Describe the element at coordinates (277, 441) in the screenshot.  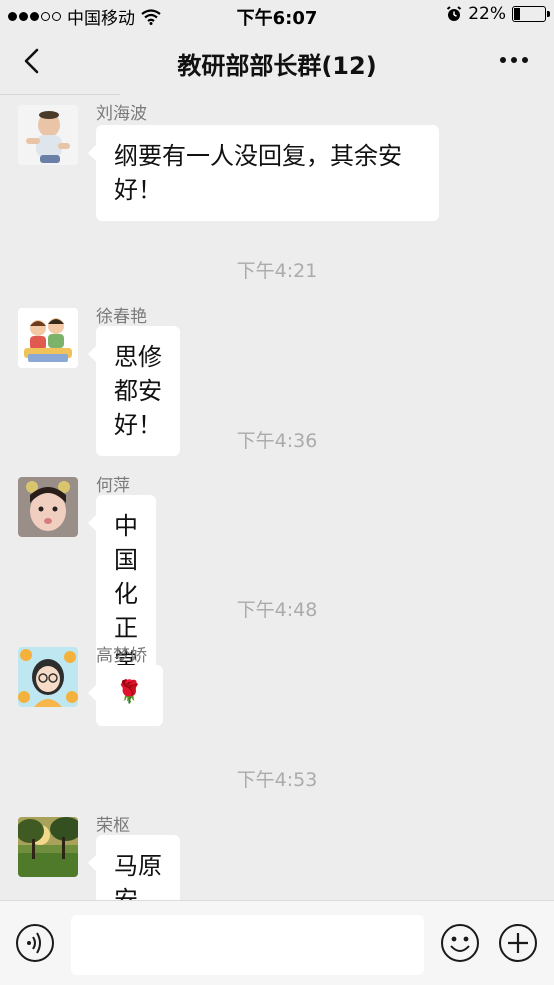
I see `timestamp: 下午4:36` at that location.